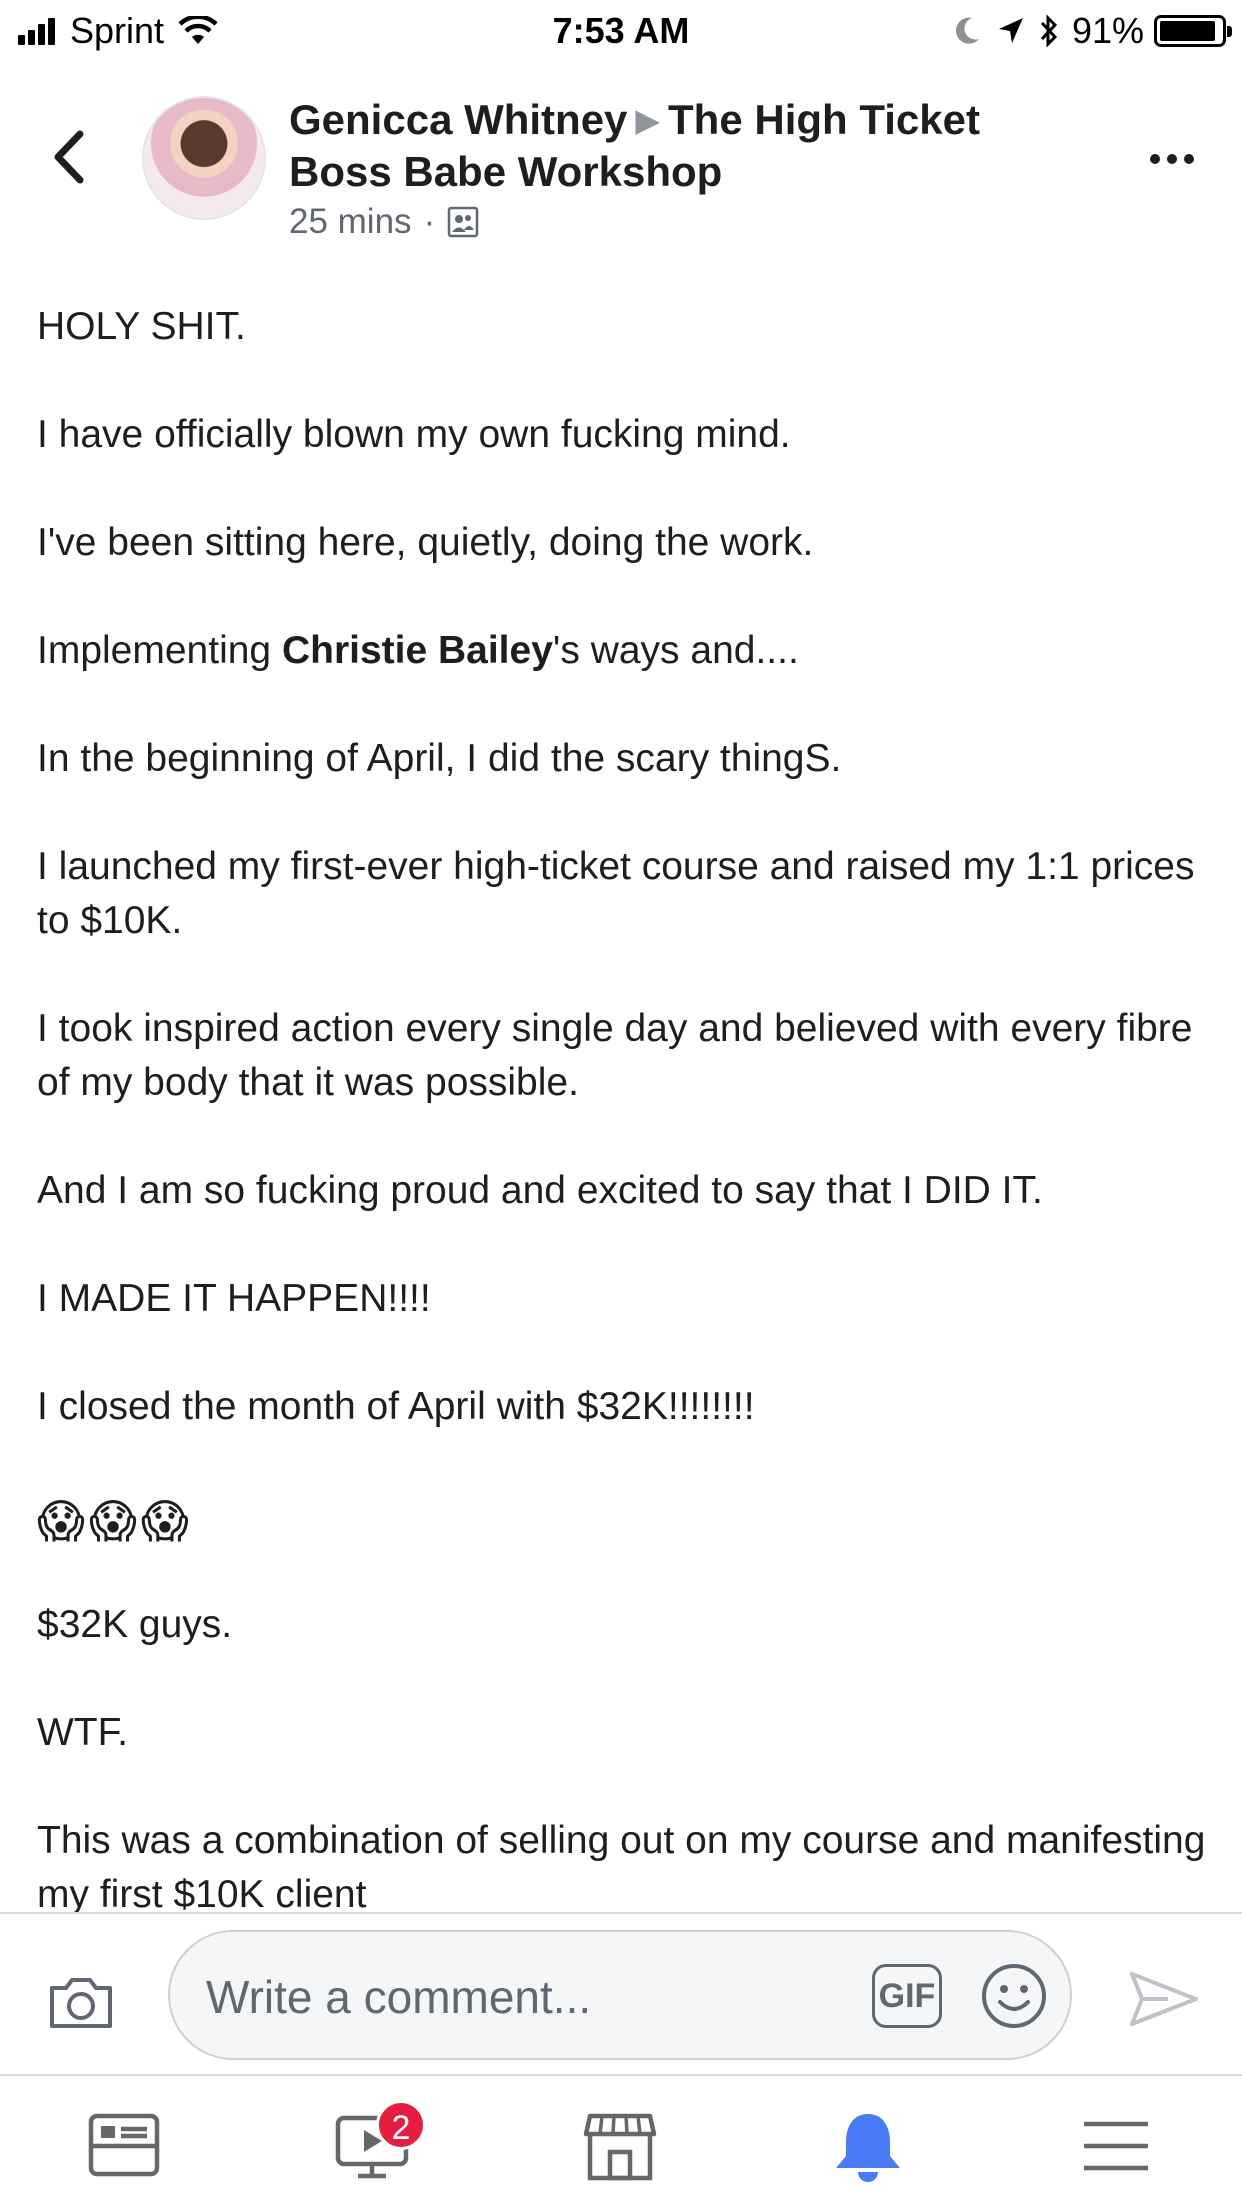 The width and height of the screenshot is (1242, 2208). What do you see at coordinates (401, 2125) in the screenshot?
I see `watch-notification-badge: 2` at bounding box center [401, 2125].